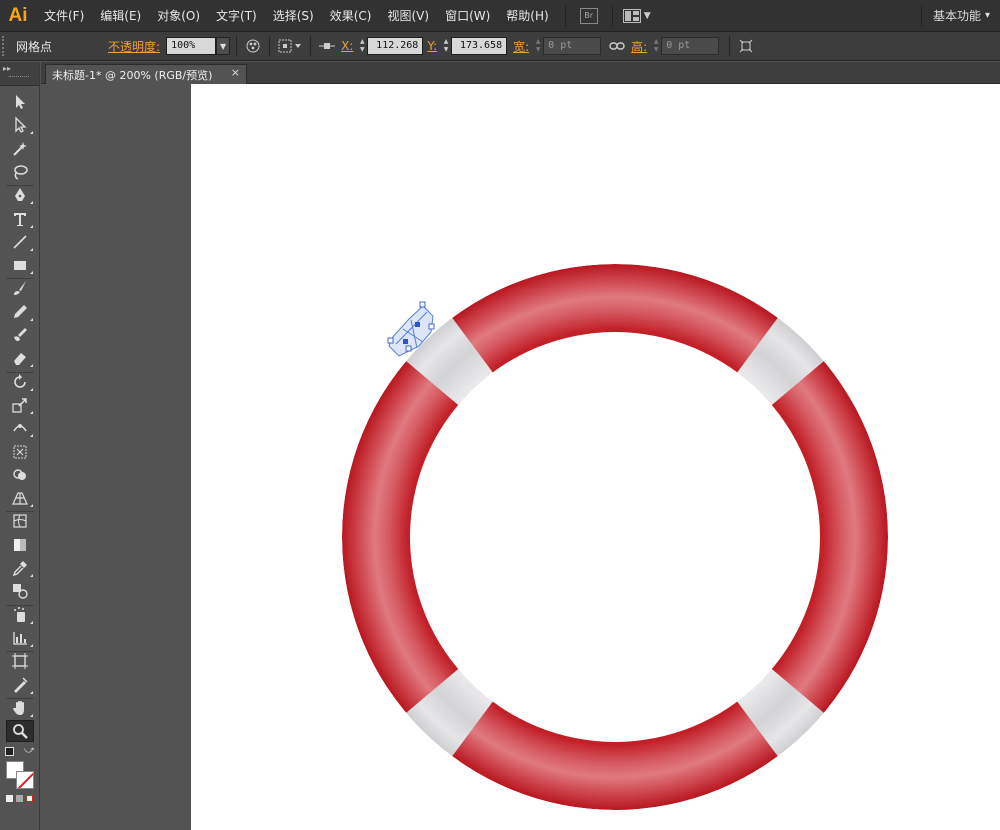  What do you see at coordinates (351, 16) in the screenshot?
I see `menu-effect: 效果(C)` at bounding box center [351, 16].